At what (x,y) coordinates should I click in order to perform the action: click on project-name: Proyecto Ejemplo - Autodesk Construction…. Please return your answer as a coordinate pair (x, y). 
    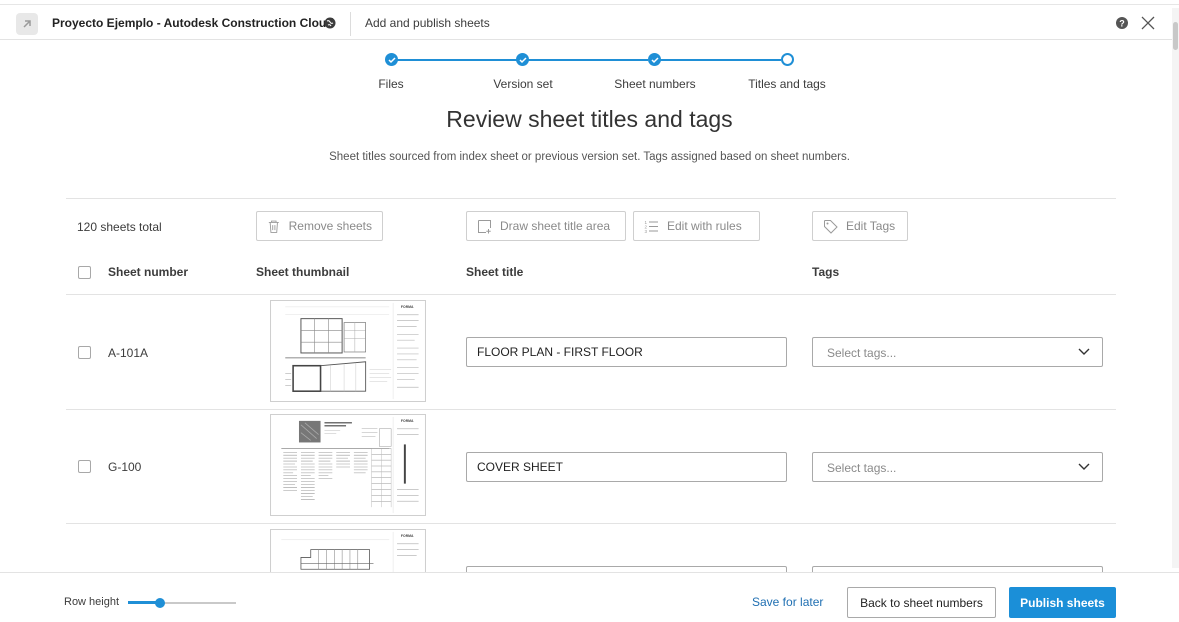
    Looking at the image, I should click on (193, 23).